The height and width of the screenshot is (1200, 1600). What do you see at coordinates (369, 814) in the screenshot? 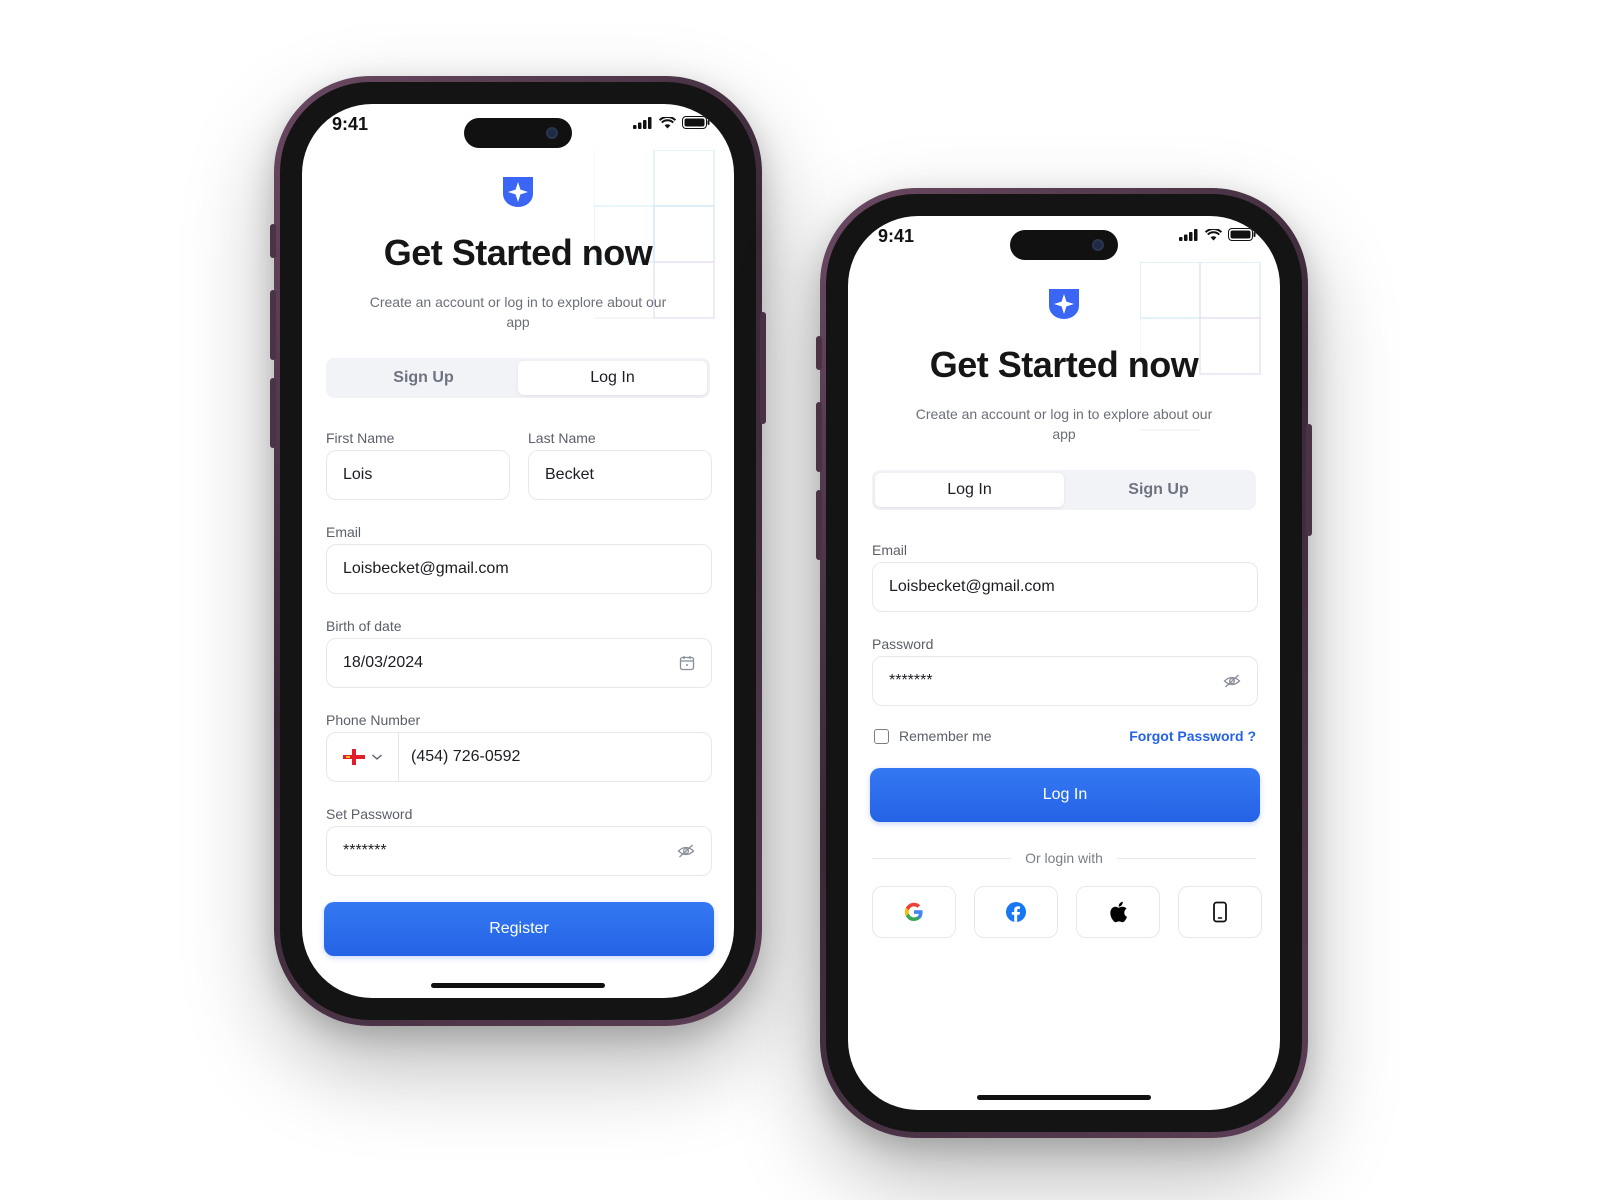
I see `password-label: Set Password` at bounding box center [369, 814].